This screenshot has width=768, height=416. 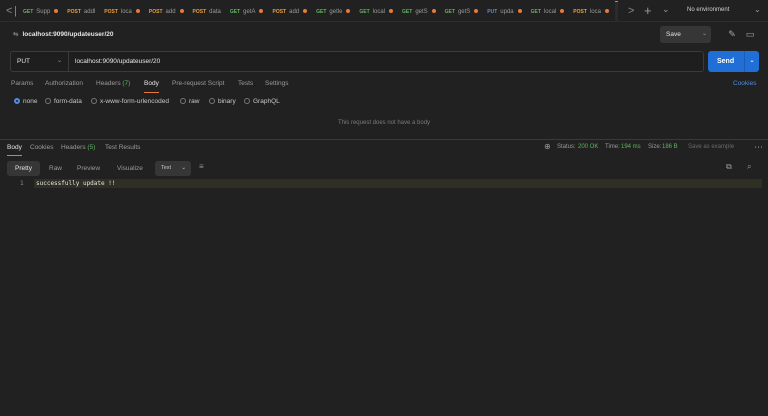 I want to click on view-pretty: Pretty, so click(x=23, y=168).